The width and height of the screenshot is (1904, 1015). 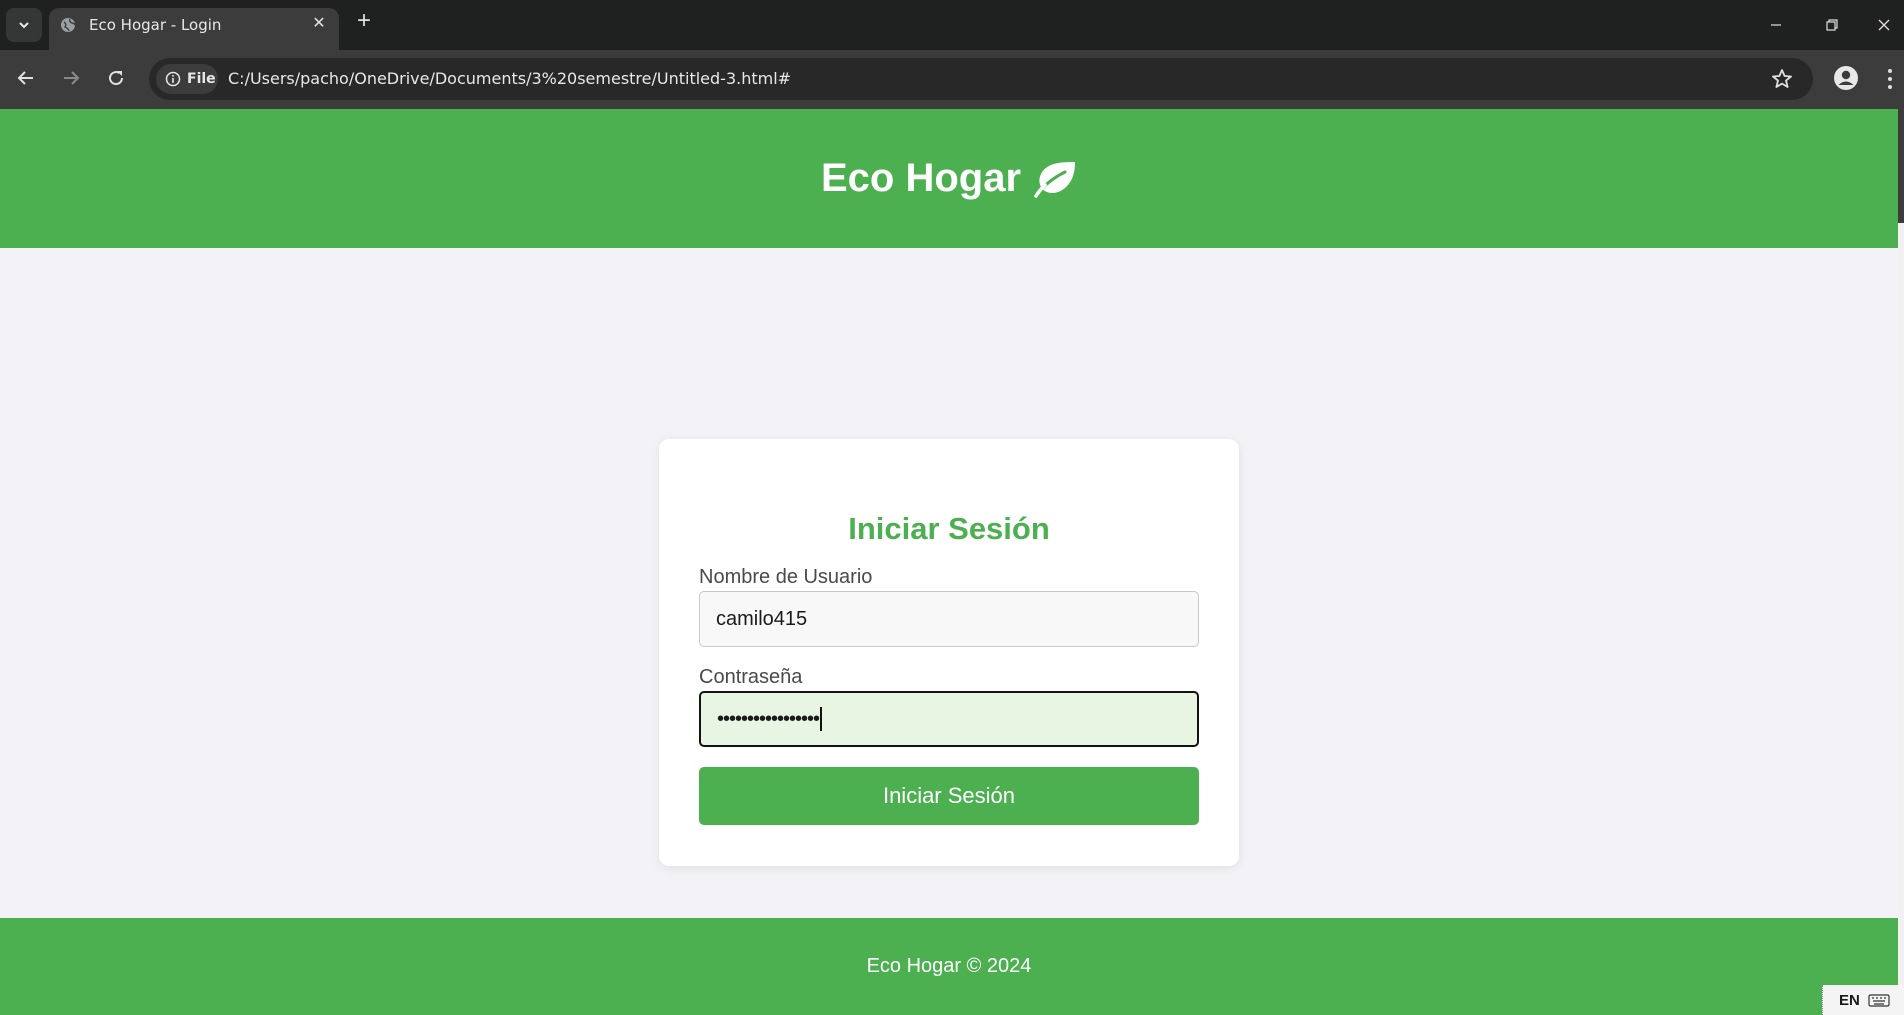 What do you see at coordinates (949, 619) in the screenshot?
I see `username-input: camilo415` at bounding box center [949, 619].